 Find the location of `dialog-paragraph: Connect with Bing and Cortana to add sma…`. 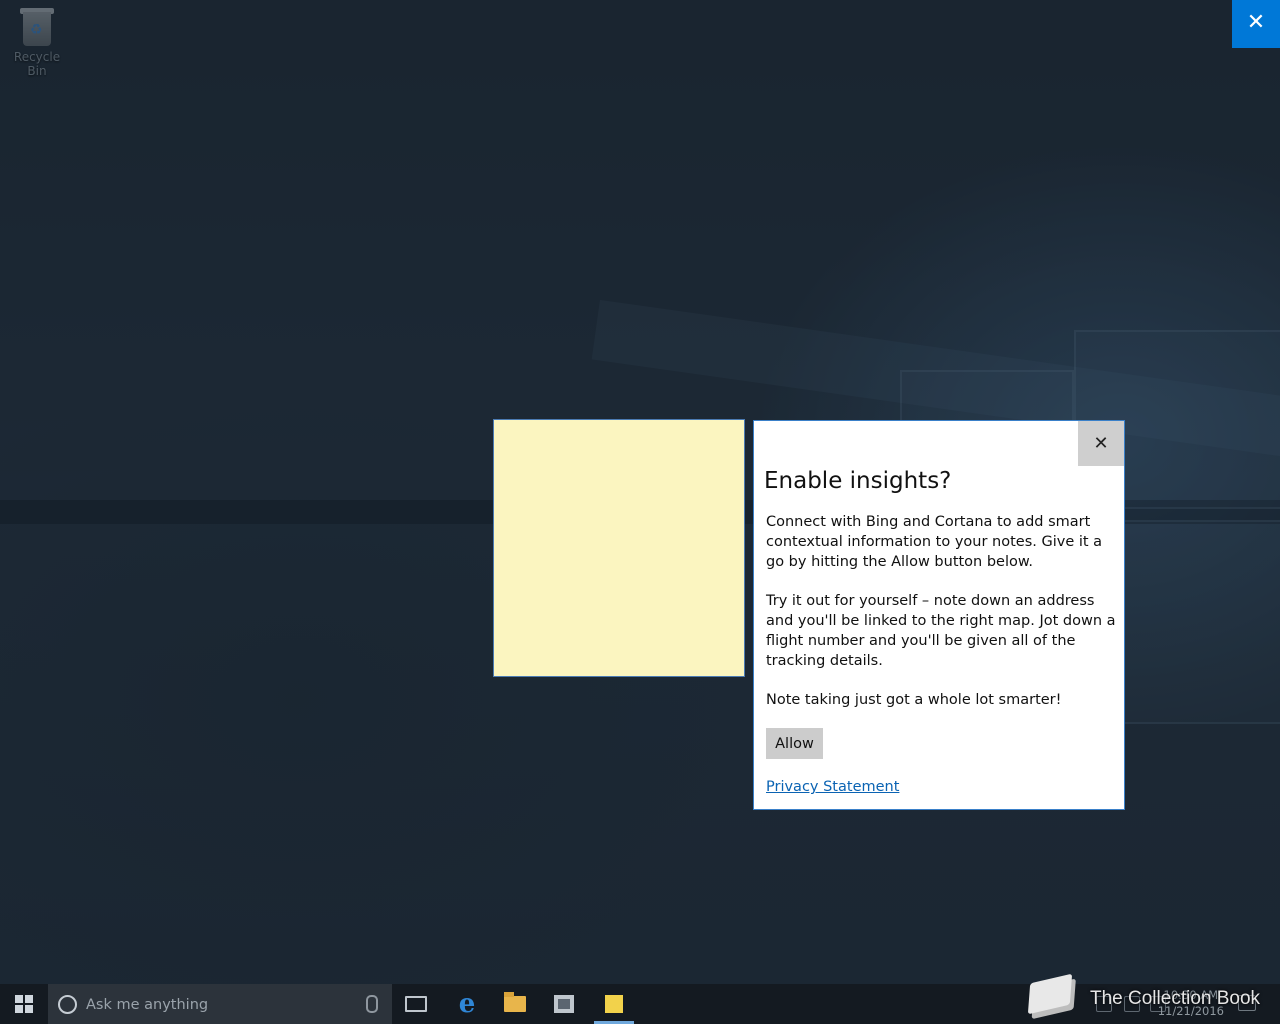

dialog-paragraph: Connect with Bing and Cortana to add sma… is located at coordinates (934, 542).